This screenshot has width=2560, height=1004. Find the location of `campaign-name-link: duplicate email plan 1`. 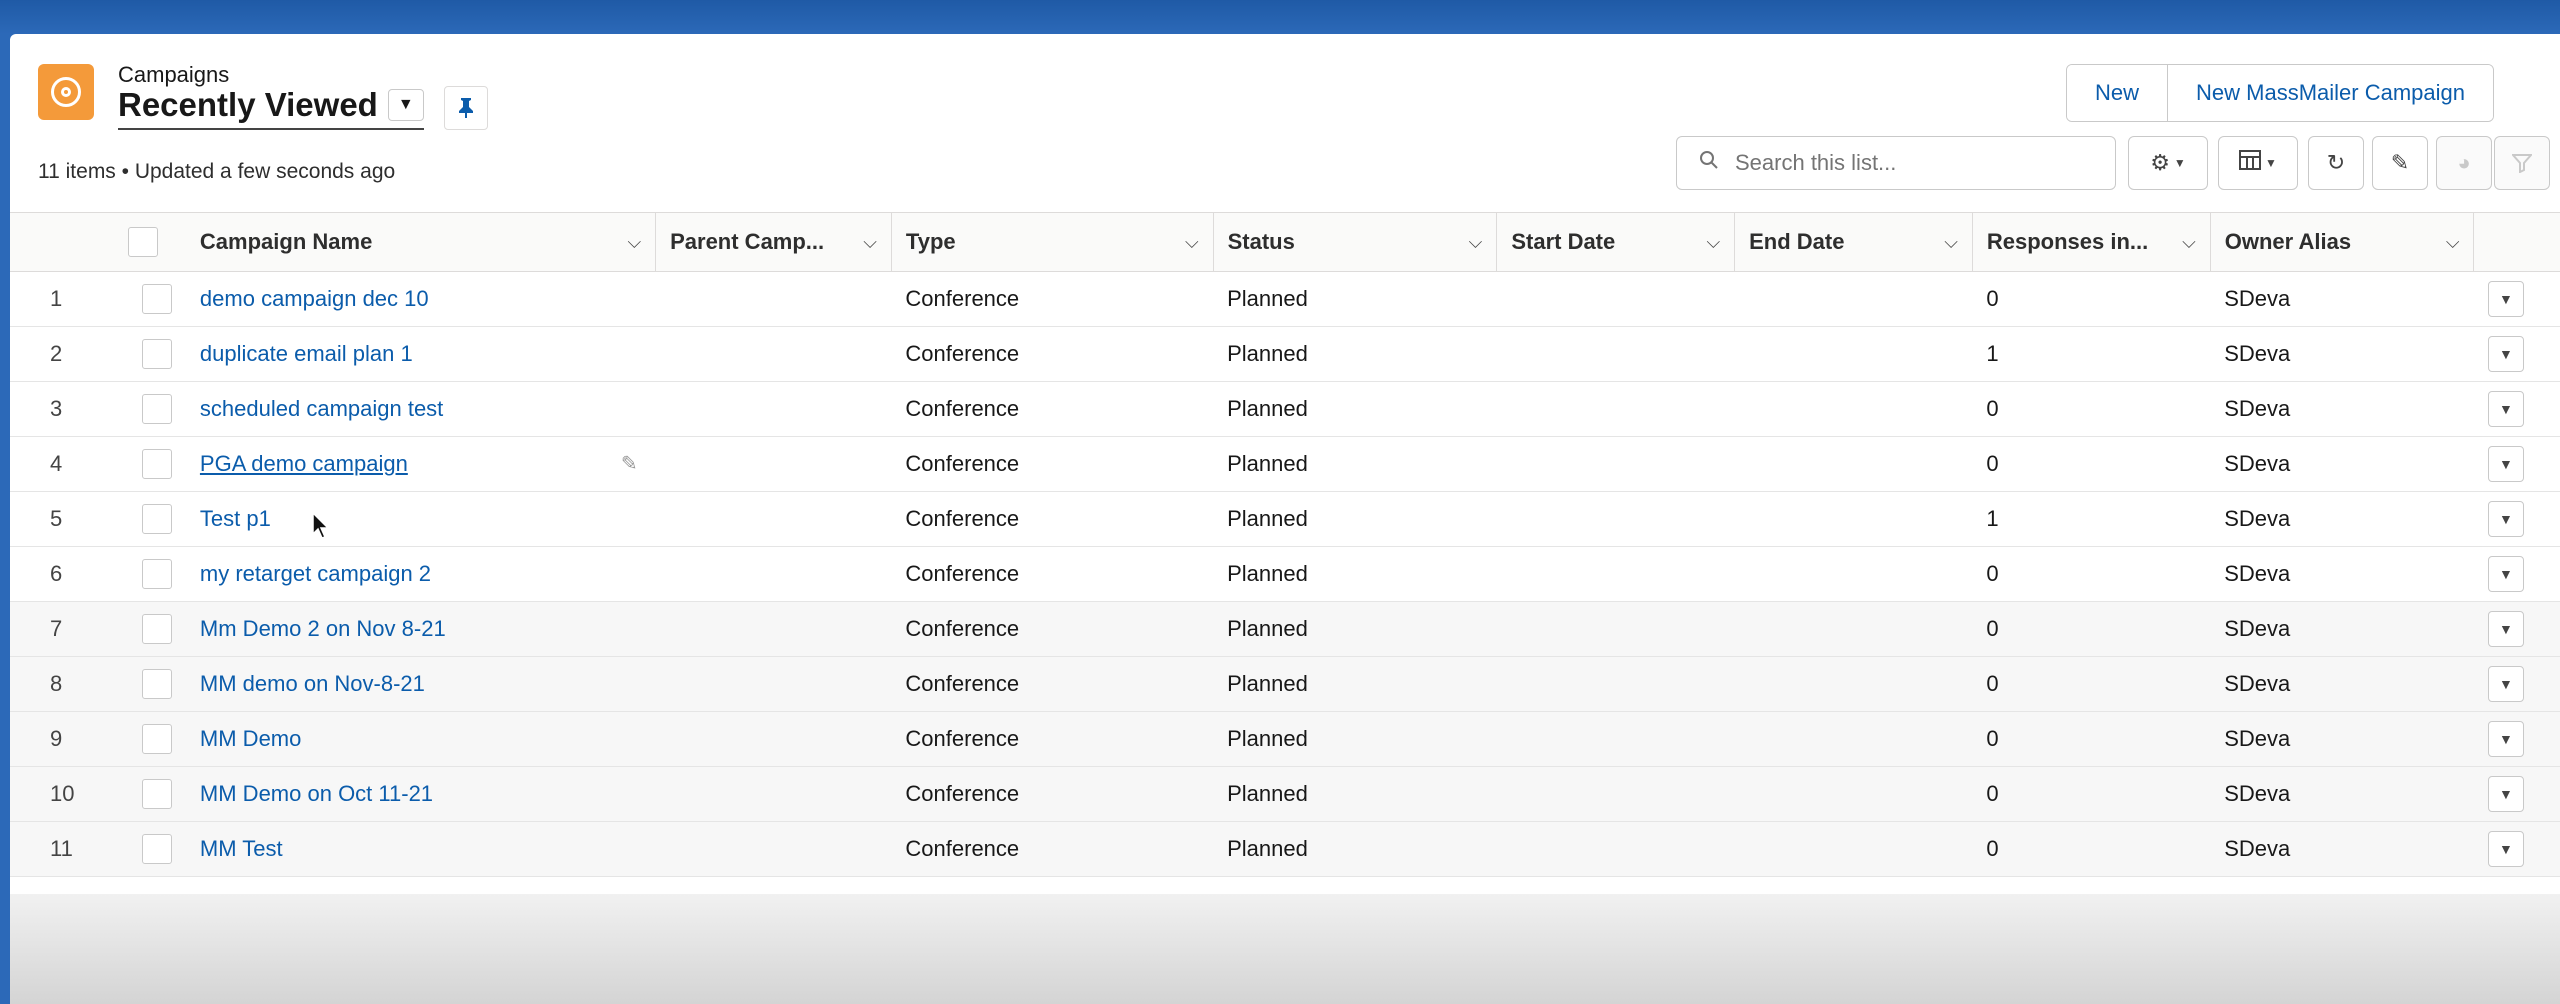

campaign-name-link: duplicate email plan 1 is located at coordinates (306, 353).